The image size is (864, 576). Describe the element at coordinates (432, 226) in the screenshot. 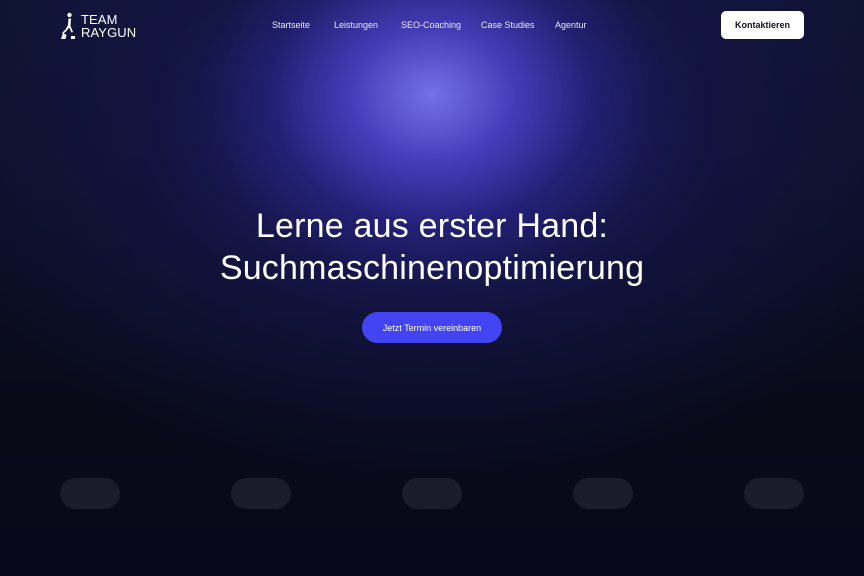

I see `hero-title-line-1: Lerne aus erster Hand:` at that location.